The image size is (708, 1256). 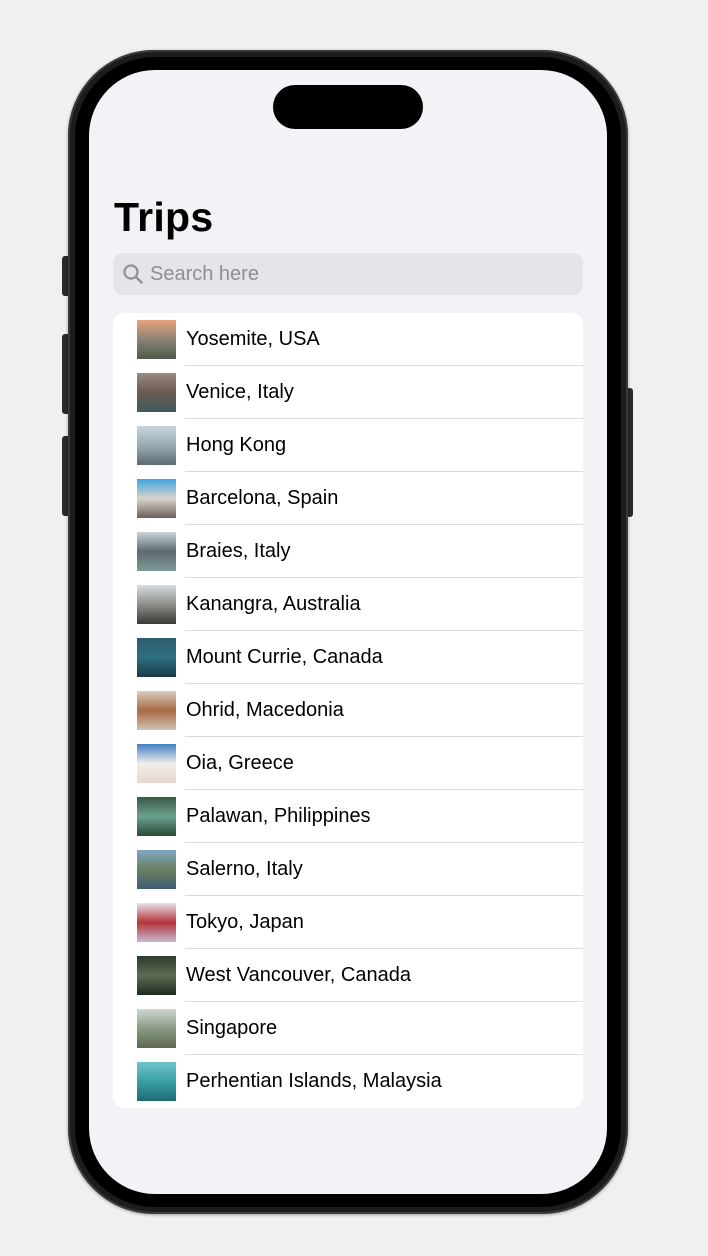 I want to click on search-bar, so click(x=348, y=274).